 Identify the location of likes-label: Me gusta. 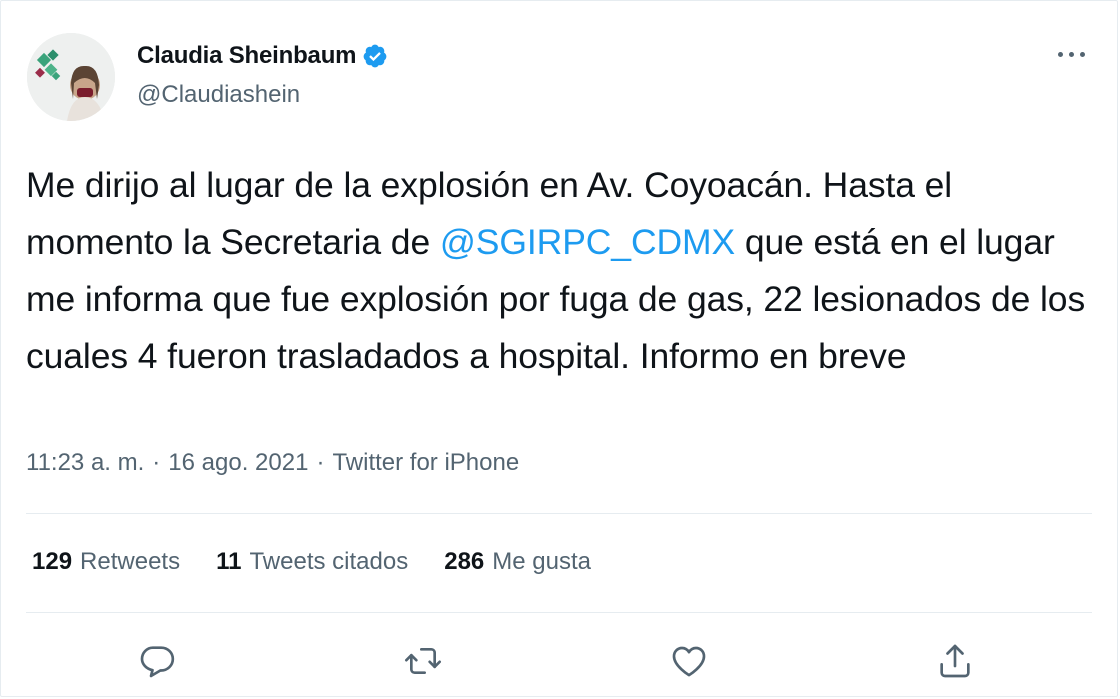
(541, 561).